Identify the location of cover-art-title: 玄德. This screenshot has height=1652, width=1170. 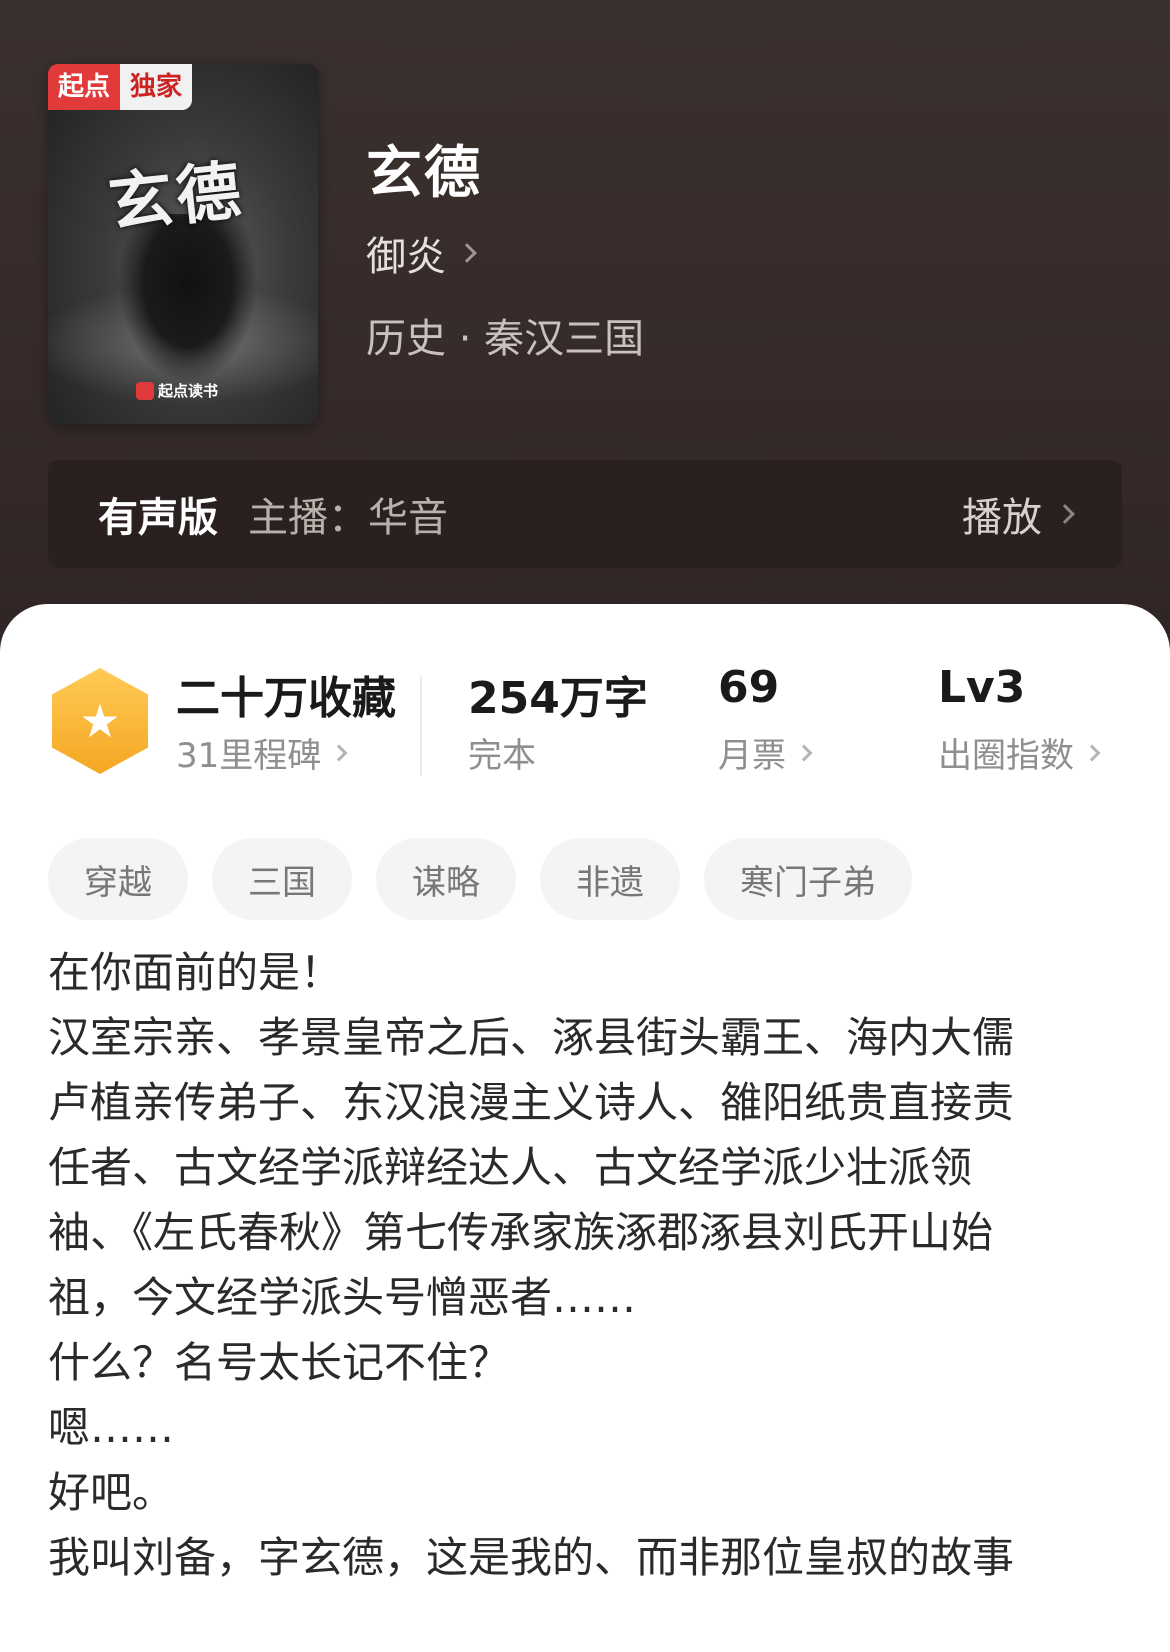
(177, 197).